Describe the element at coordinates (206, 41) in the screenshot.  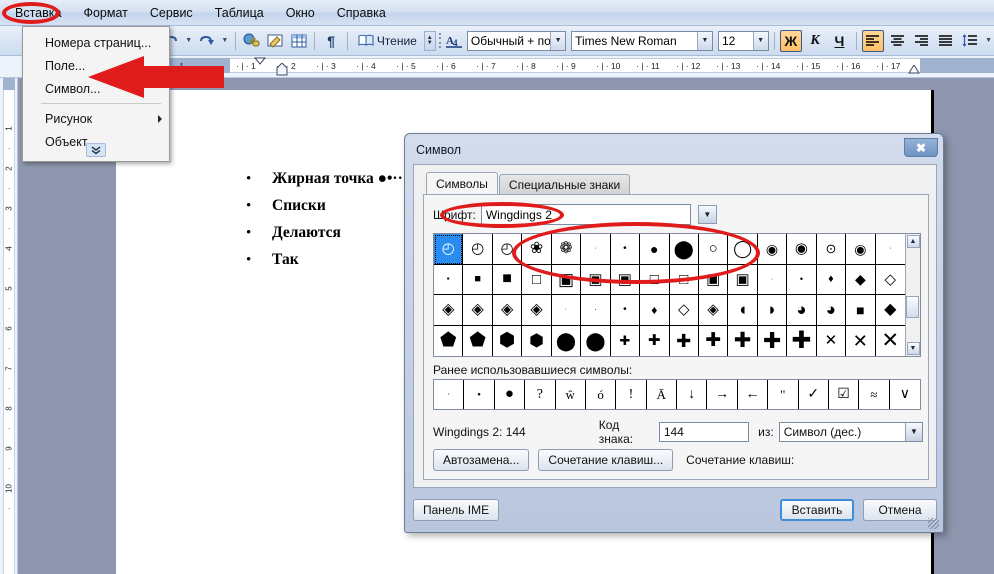
I see `redo-icon` at that location.